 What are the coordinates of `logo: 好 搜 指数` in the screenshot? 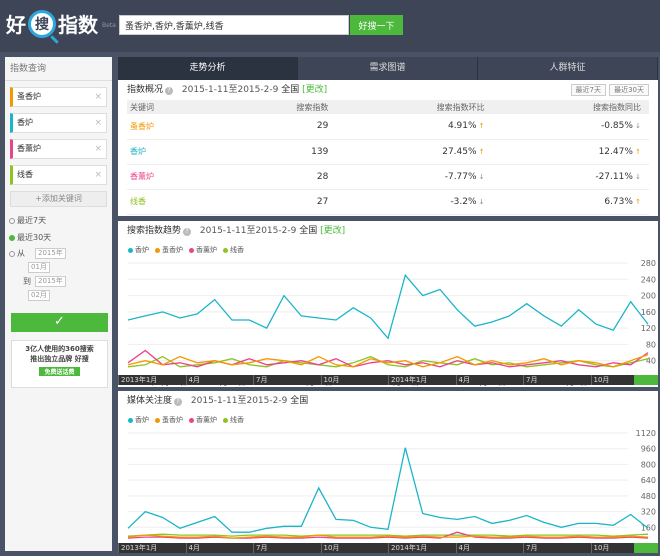 It's located at (52, 23).